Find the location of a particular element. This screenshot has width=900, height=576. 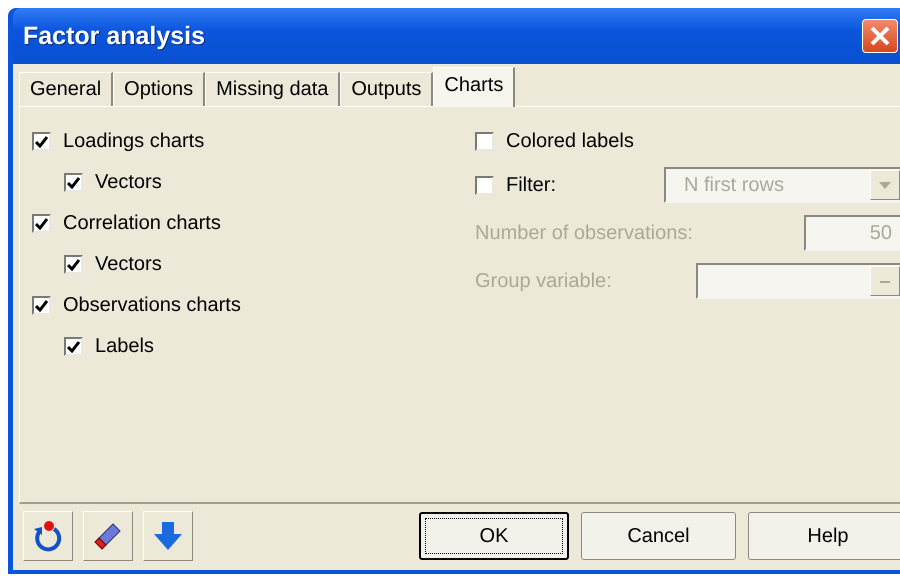

option-label: Filter: is located at coordinates (531, 185).